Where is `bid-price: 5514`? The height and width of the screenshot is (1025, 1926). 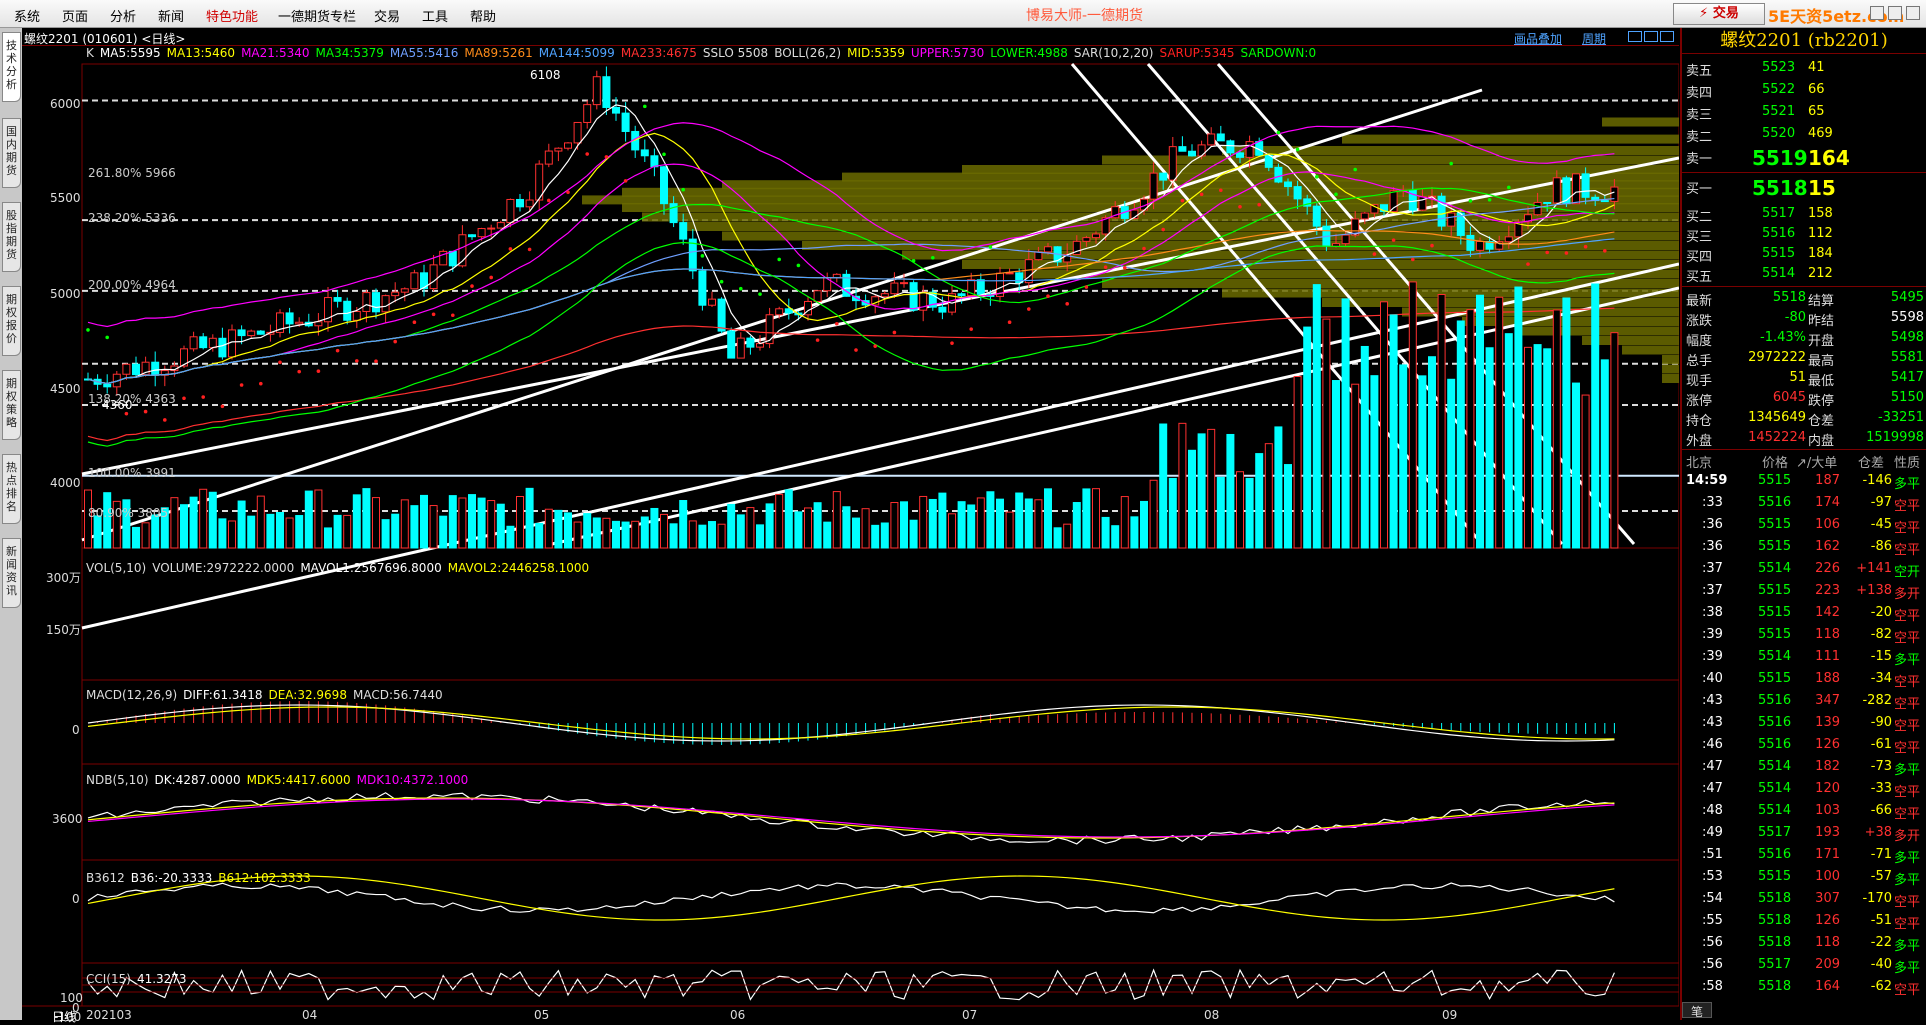 bid-price: 5514 is located at coordinates (1779, 273).